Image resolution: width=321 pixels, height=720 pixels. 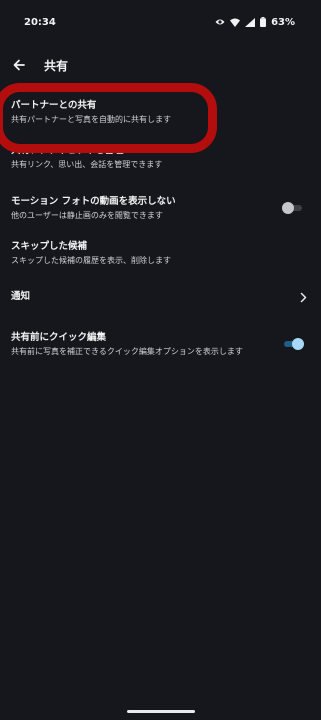 I want to click on status-icons: 63%, so click(x=255, y=22).